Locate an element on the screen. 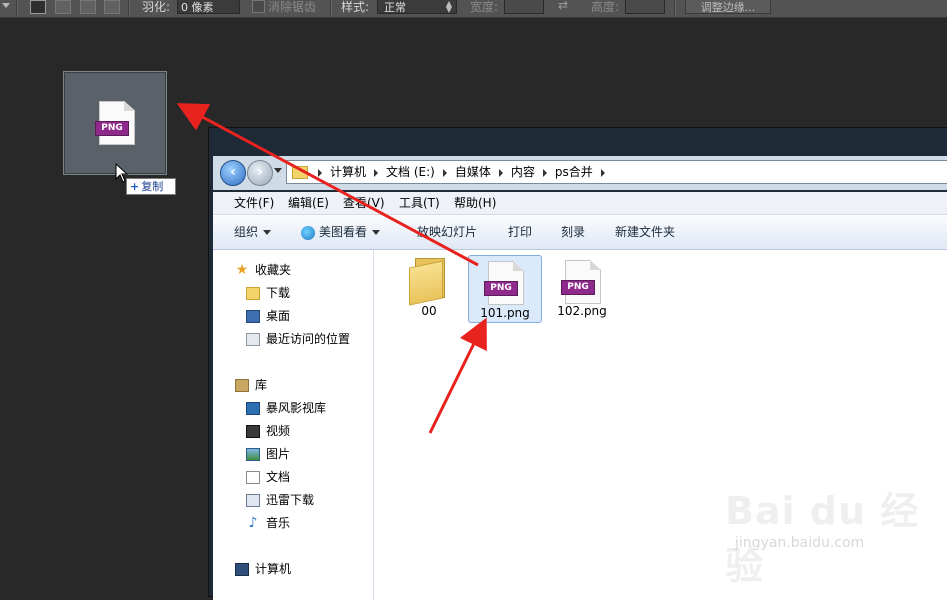 The width and height of the screenshot is (947, 600). breadcrumb-media: 自媒体 is located at coordinates (473, 172).